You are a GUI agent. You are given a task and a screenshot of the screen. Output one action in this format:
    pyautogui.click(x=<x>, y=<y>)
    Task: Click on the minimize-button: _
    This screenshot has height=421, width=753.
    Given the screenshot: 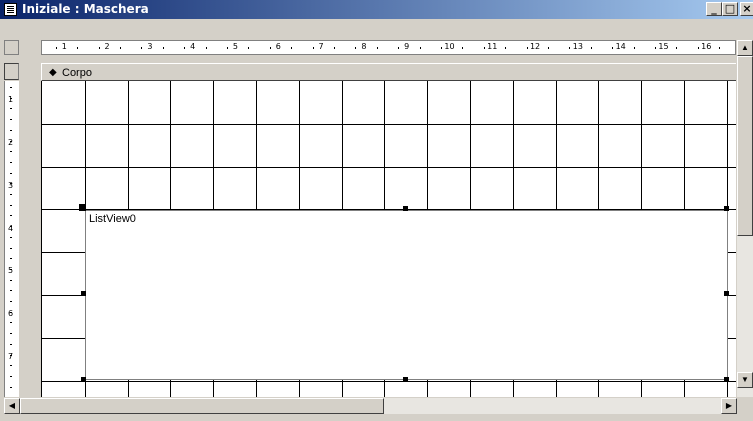 What is the action you would take?
    pyautogui.click(x=714, y=9)
    